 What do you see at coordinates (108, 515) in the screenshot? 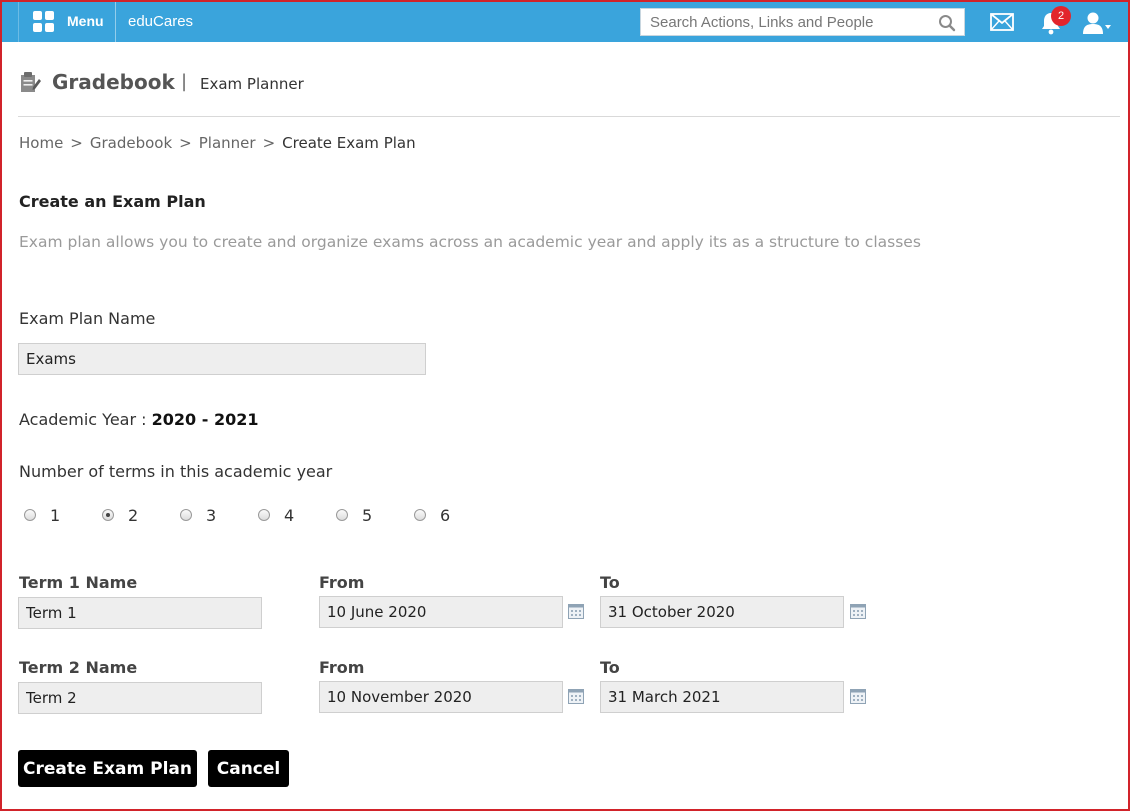
I see `radio-button-selected` at bounding box center [108, 515].